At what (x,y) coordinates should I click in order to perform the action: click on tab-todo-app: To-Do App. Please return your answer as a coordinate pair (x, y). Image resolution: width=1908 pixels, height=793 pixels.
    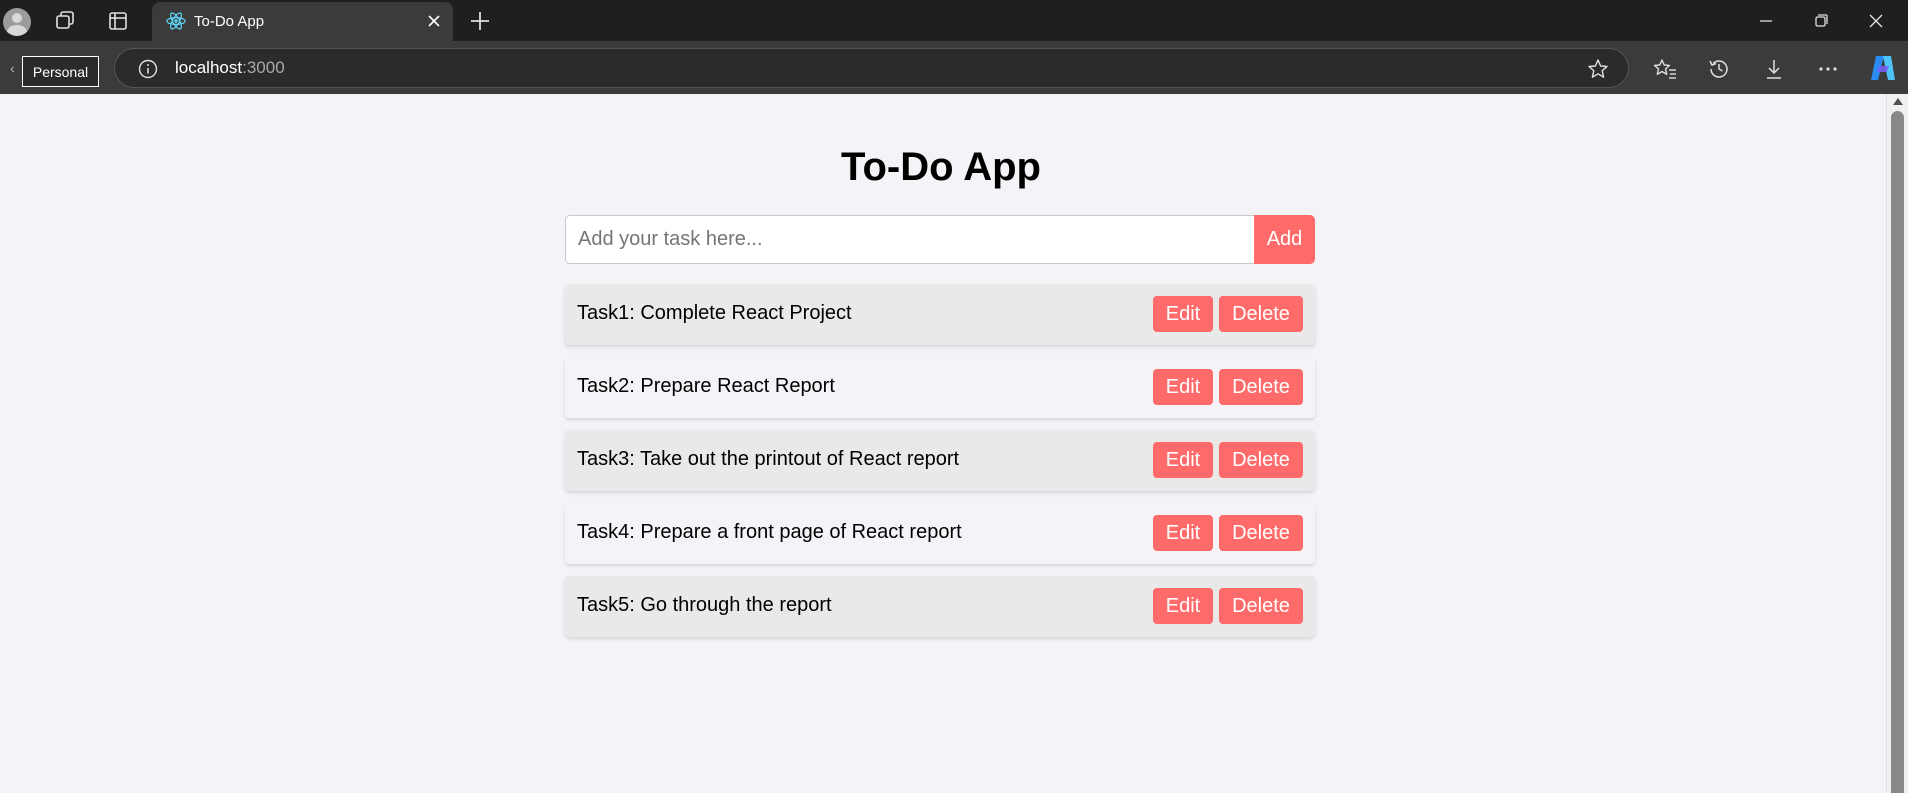
    Looking at the image, I should click on (302, 21).